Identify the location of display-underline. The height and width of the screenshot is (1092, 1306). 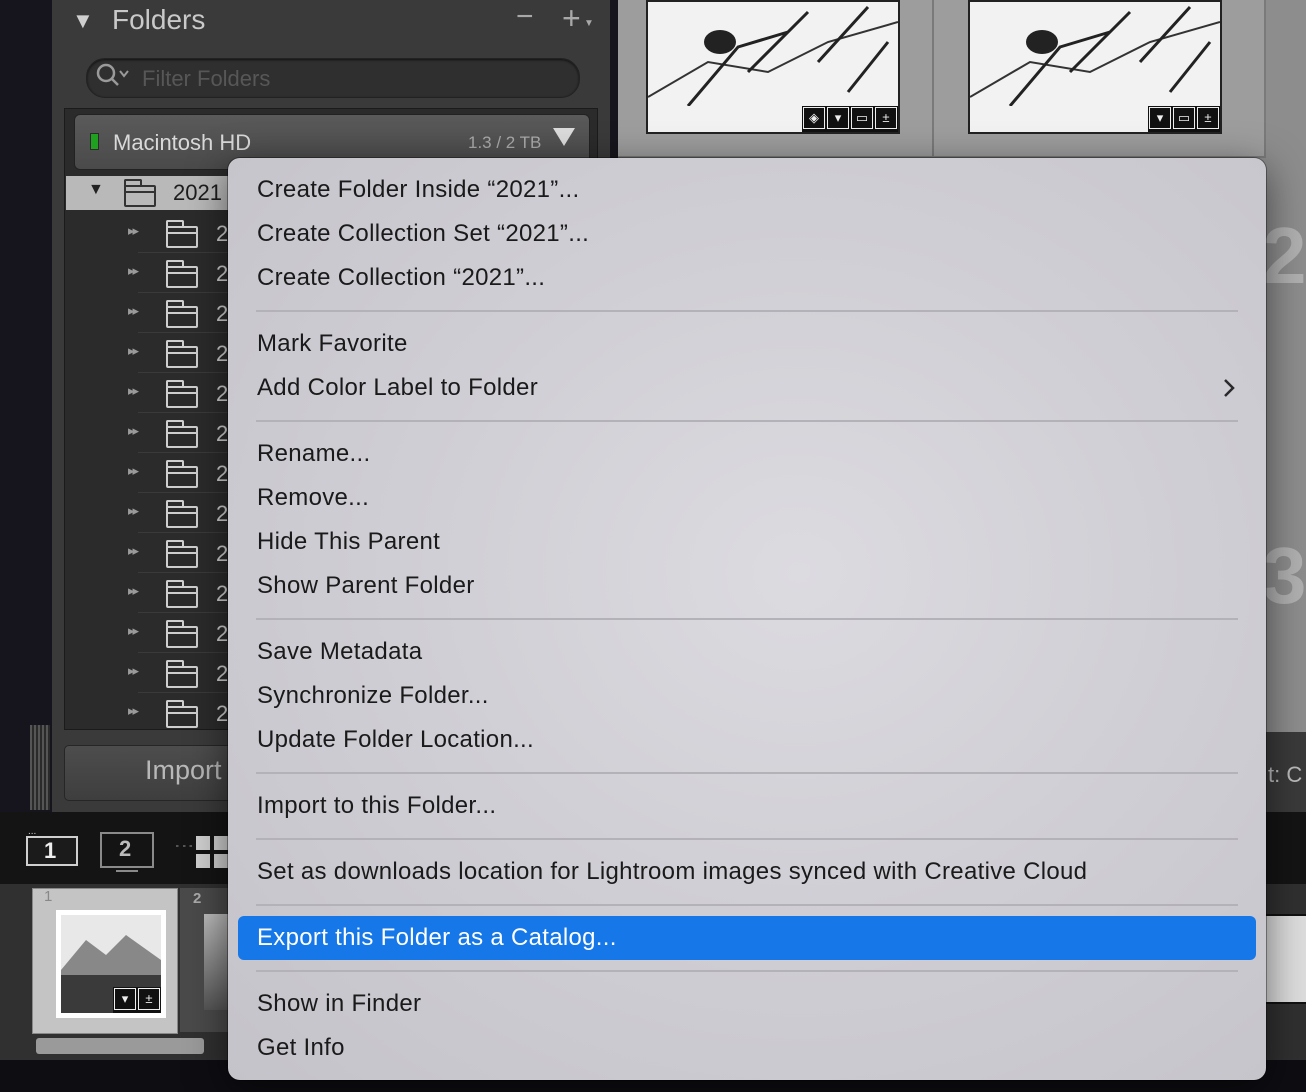
(127, 871).